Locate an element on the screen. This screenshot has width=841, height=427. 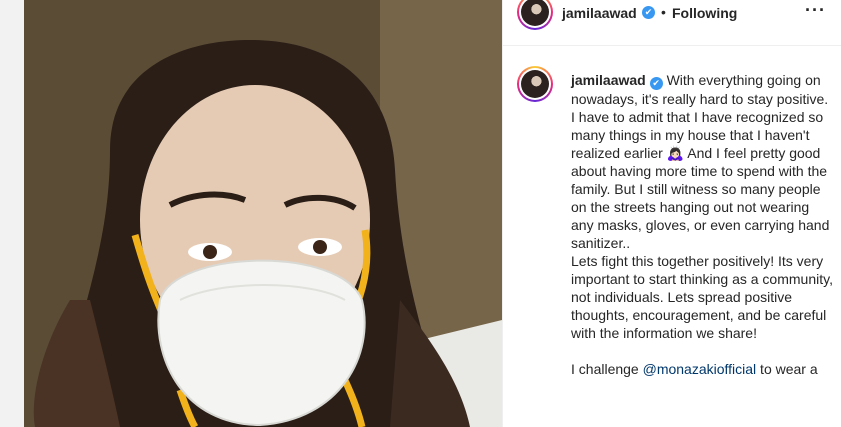
post-header: jamilaawad ✔ • Following ··· is located at coordinates (672, 23).